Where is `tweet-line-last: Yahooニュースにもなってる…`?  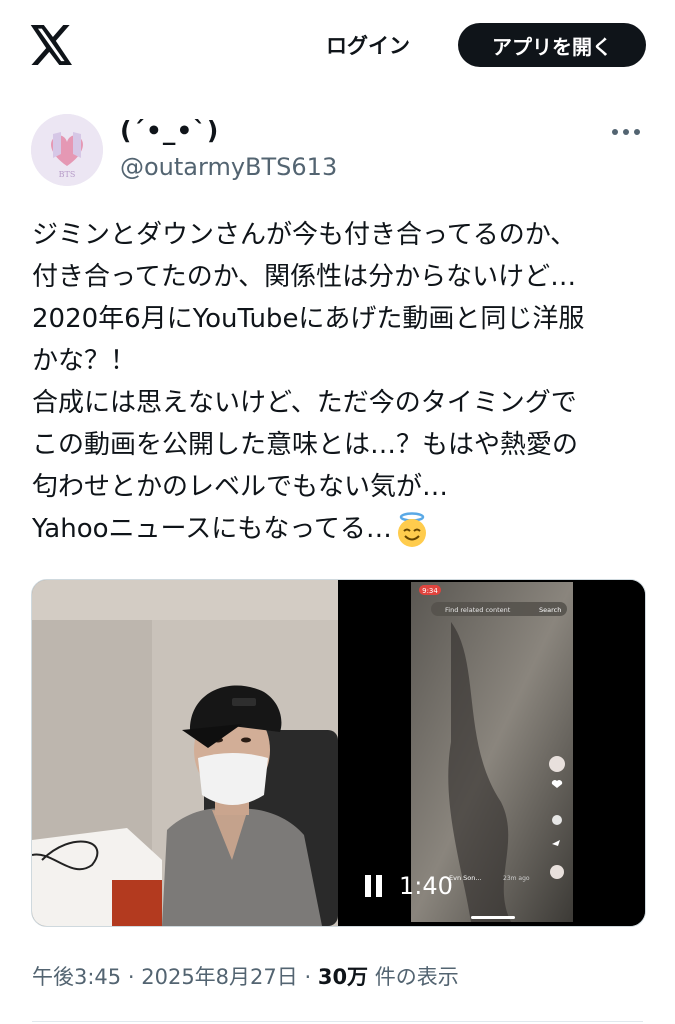
tweet-line-last: Yahooニュースにもなってる… is located at coordinates (339, 529).